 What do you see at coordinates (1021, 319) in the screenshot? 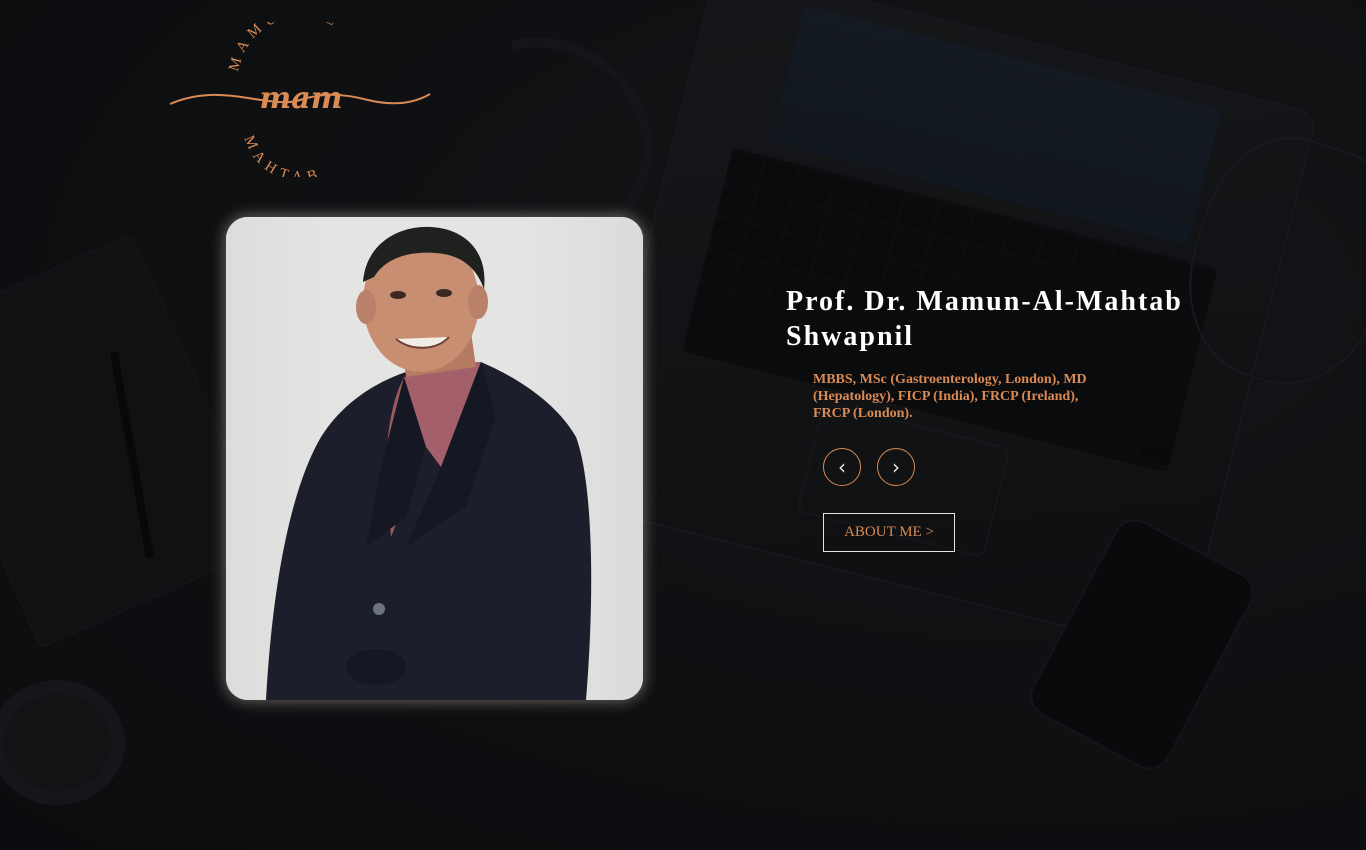
I see `doctor-name: Prof. Dr. Mamun-Al-Mahtab Shwapnil` at bounding box center [1021, 319].